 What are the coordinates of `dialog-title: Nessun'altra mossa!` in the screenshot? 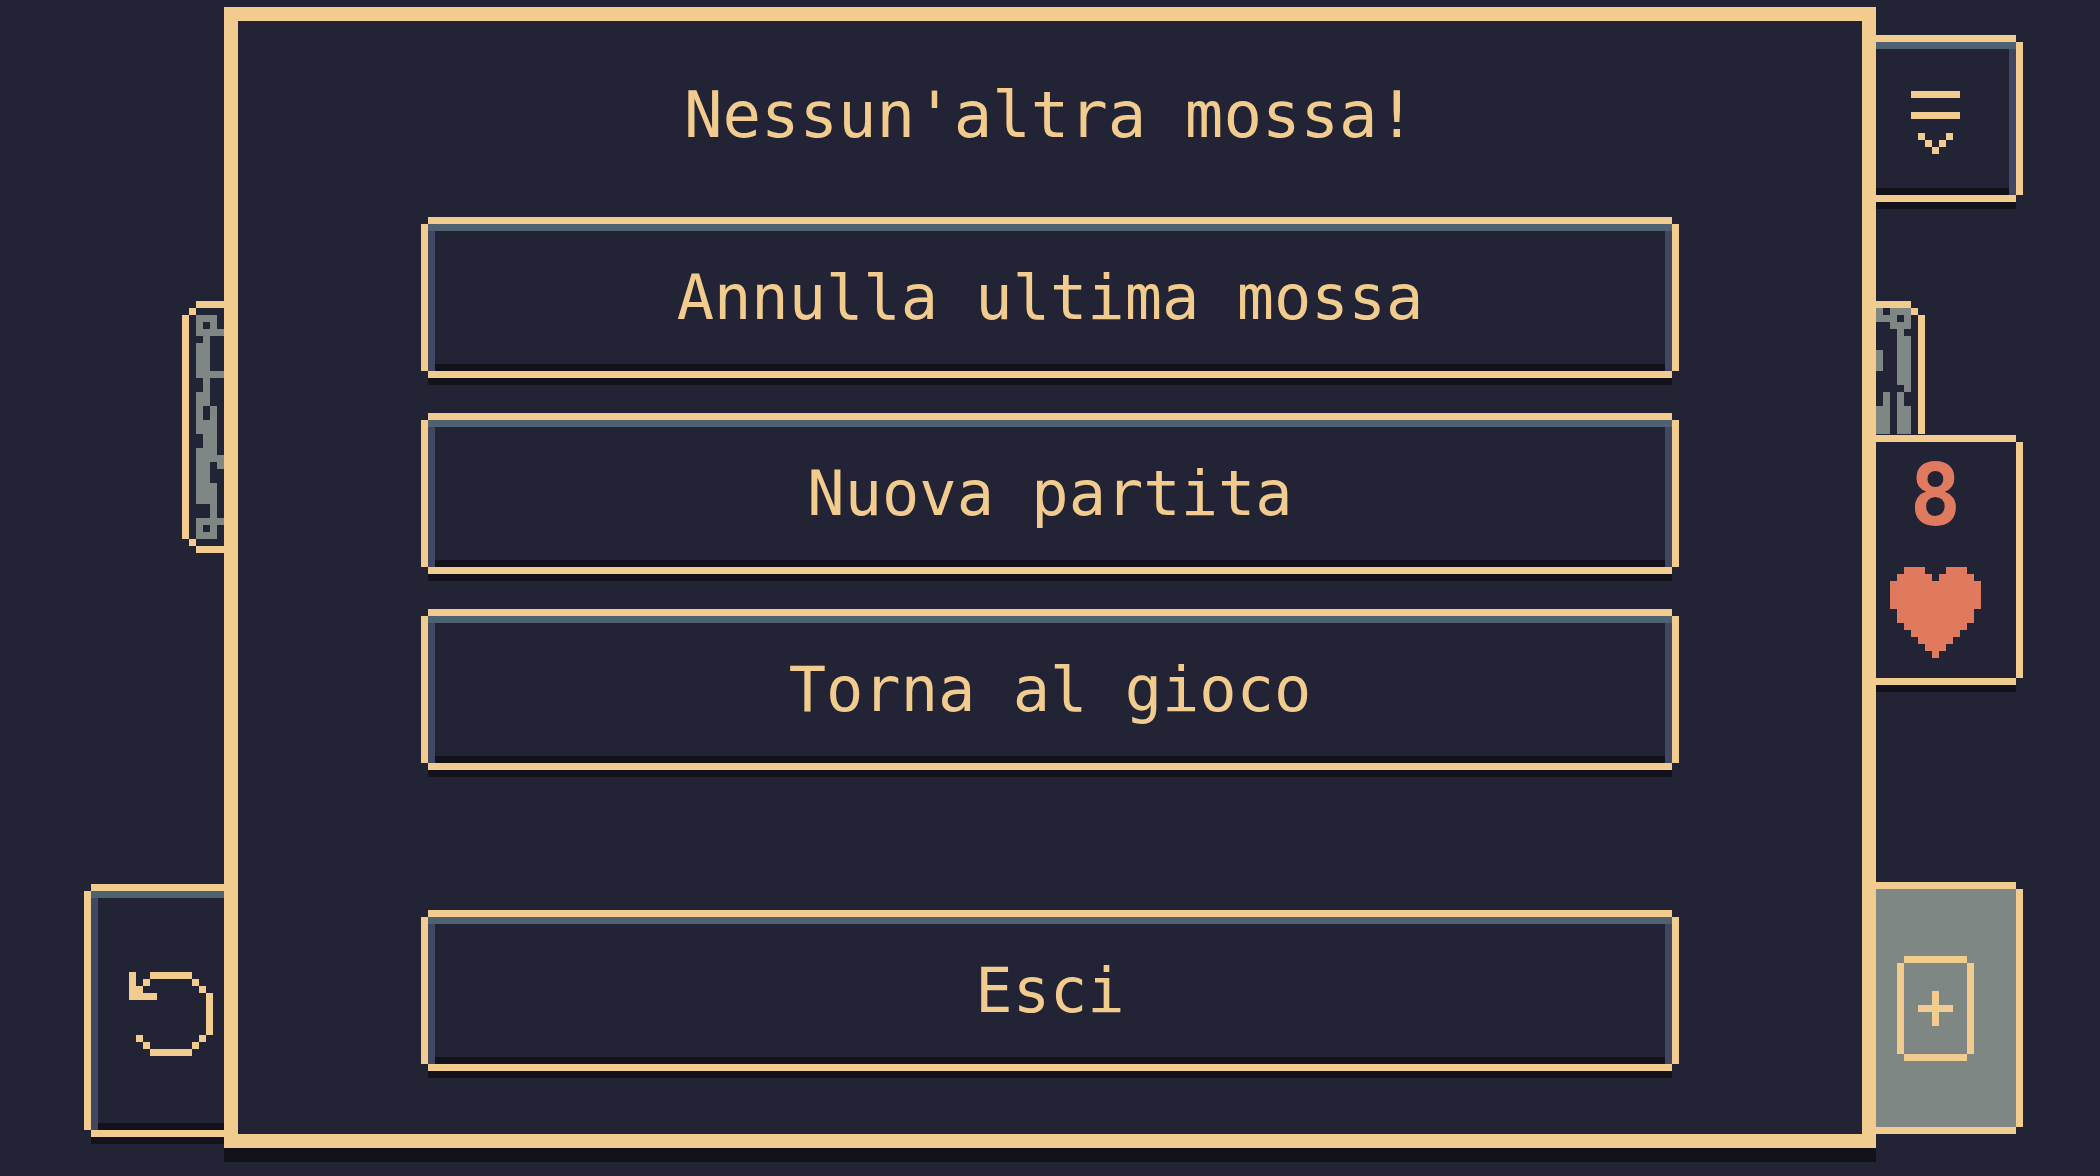 It's located at (1050, 115).